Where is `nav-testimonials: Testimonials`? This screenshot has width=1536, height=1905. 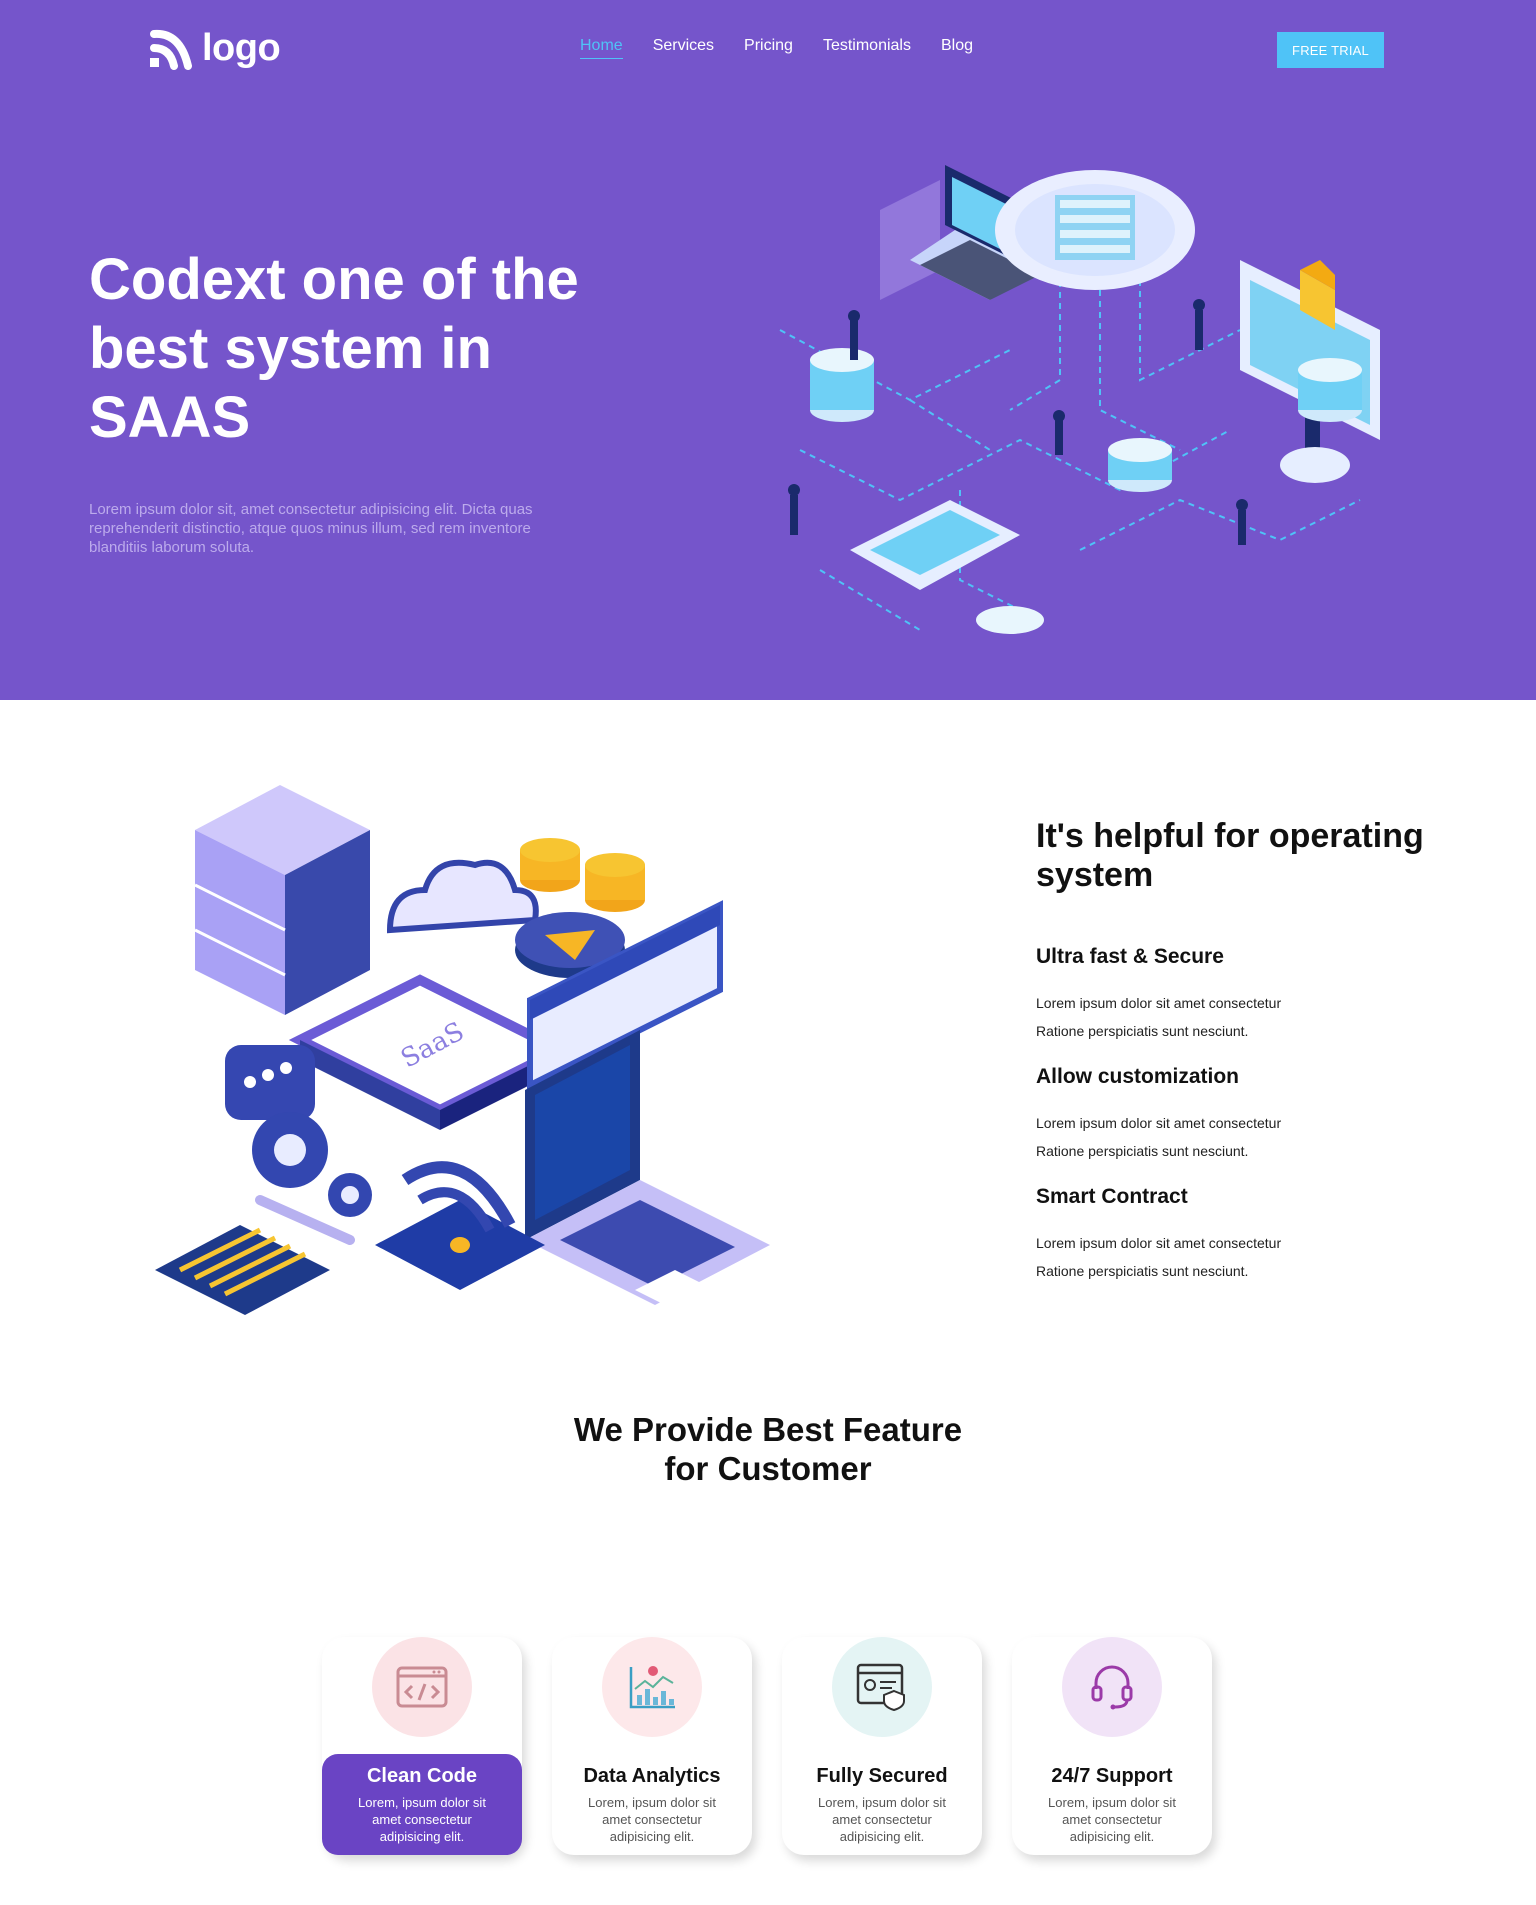
nav-testimonials: Testimonials is located at coordinates (867, 48).